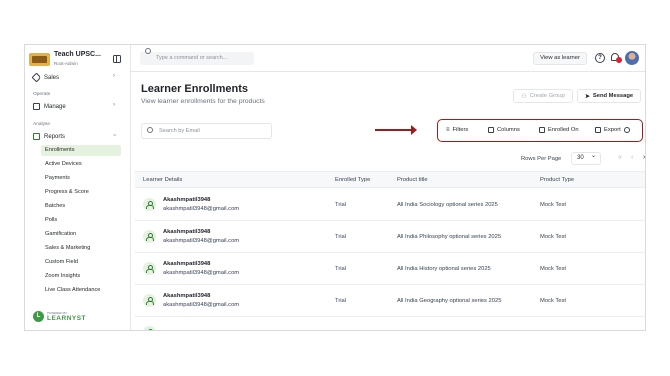 The height and width of the screenshot is (376, 670). Describe the element at coordinates (541, 159) in the screenshot. I see `rows-per-page-label: Rows Per Page` at that location.